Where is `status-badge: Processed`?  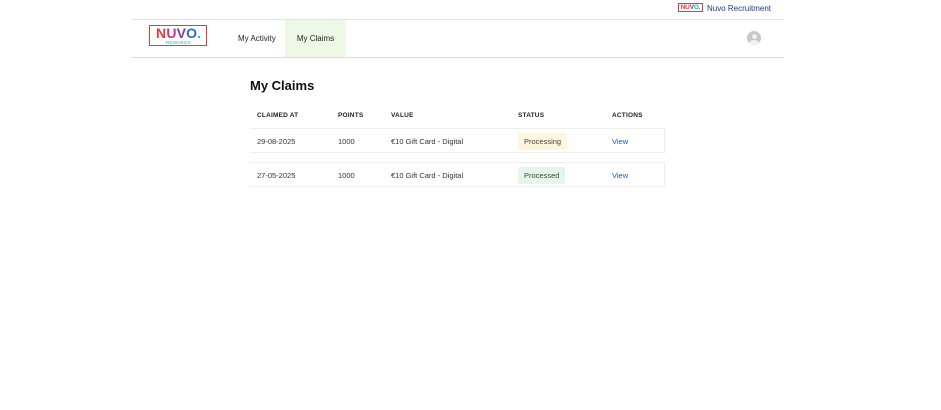
status-badge: Processed is located at coordinates (542, 175).